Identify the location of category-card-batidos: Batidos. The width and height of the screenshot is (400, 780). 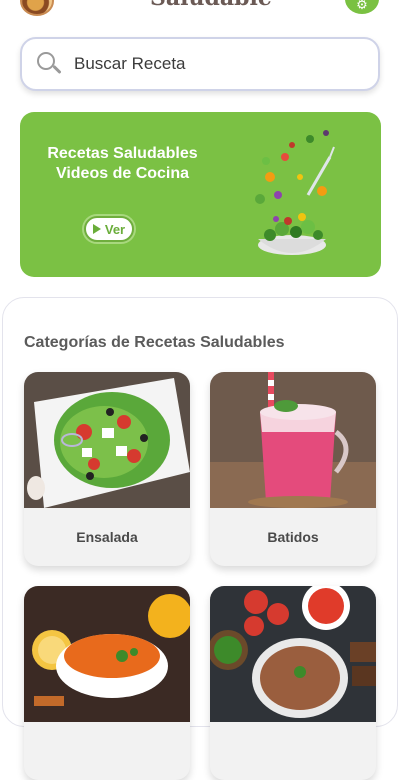
(293, 469).